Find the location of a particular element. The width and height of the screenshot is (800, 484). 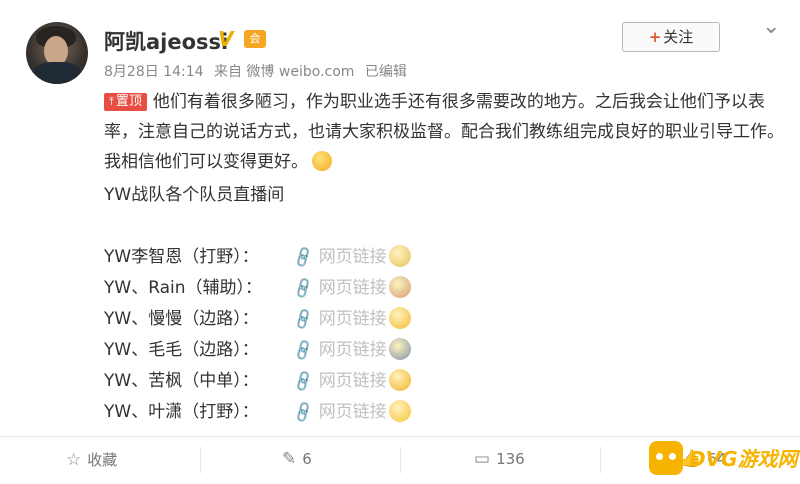

favorite-button: ☆ 收藏 is located at coordinates (91, 459).